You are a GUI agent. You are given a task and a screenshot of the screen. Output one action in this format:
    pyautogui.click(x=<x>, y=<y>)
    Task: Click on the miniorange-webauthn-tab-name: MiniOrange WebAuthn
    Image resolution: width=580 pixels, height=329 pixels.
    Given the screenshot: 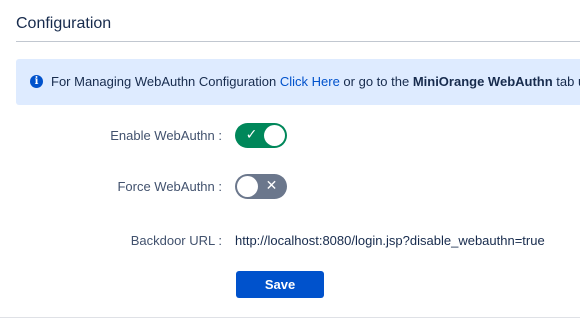 What is the action you would take?
    pyautogui.click(x=482, y=81)
    